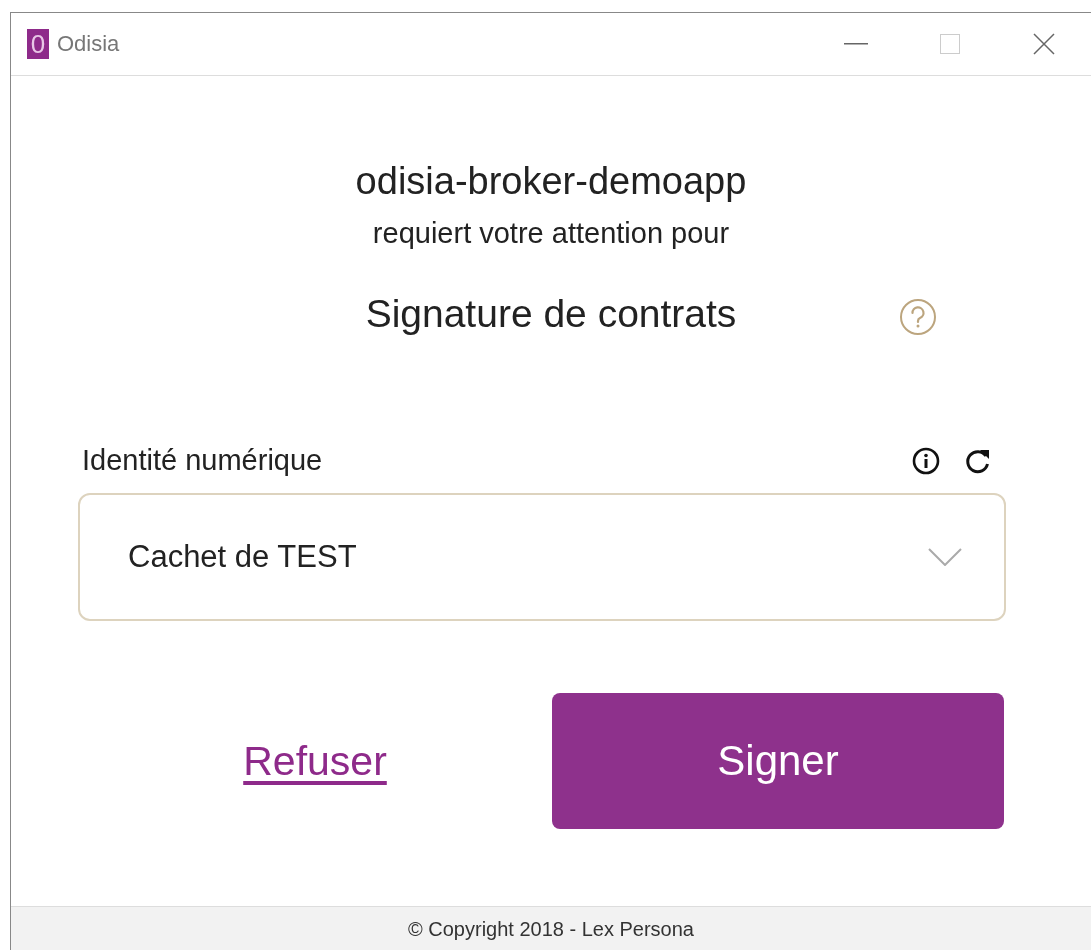 The image size is (1091, 950). I want to click on window-title: Odisia, so click(88, 44).